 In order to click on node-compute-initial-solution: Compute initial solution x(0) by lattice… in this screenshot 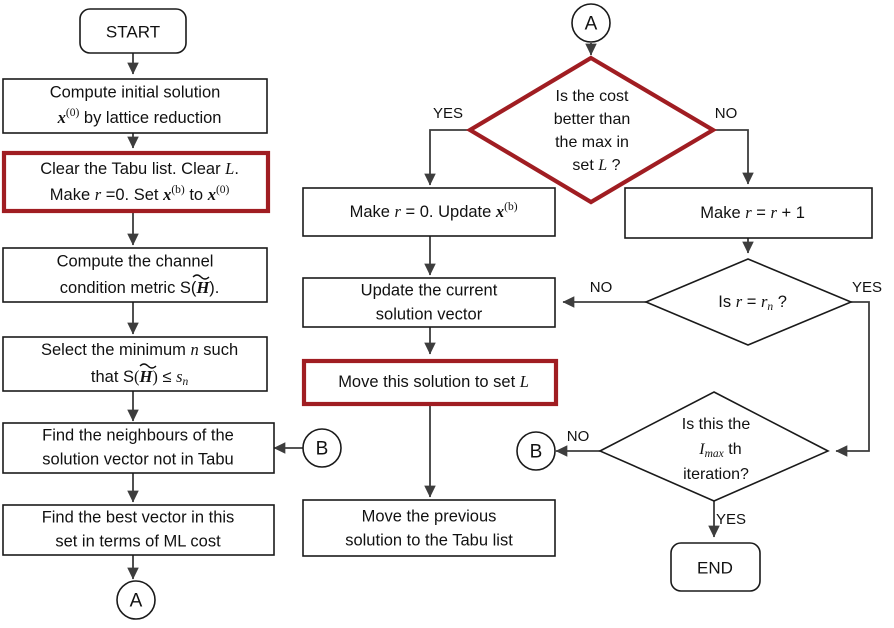, I will do `click(135, 106)`.